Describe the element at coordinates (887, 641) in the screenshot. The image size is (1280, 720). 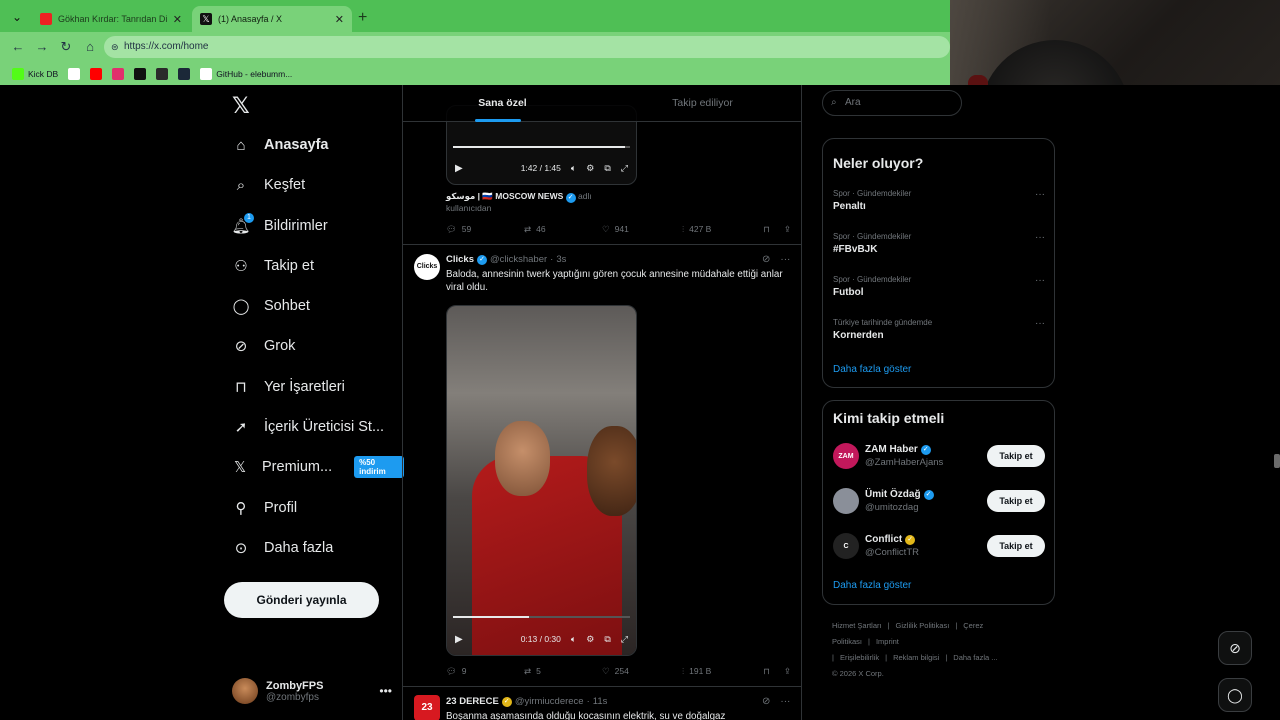
I see `footer-link: Imprint` at that location.